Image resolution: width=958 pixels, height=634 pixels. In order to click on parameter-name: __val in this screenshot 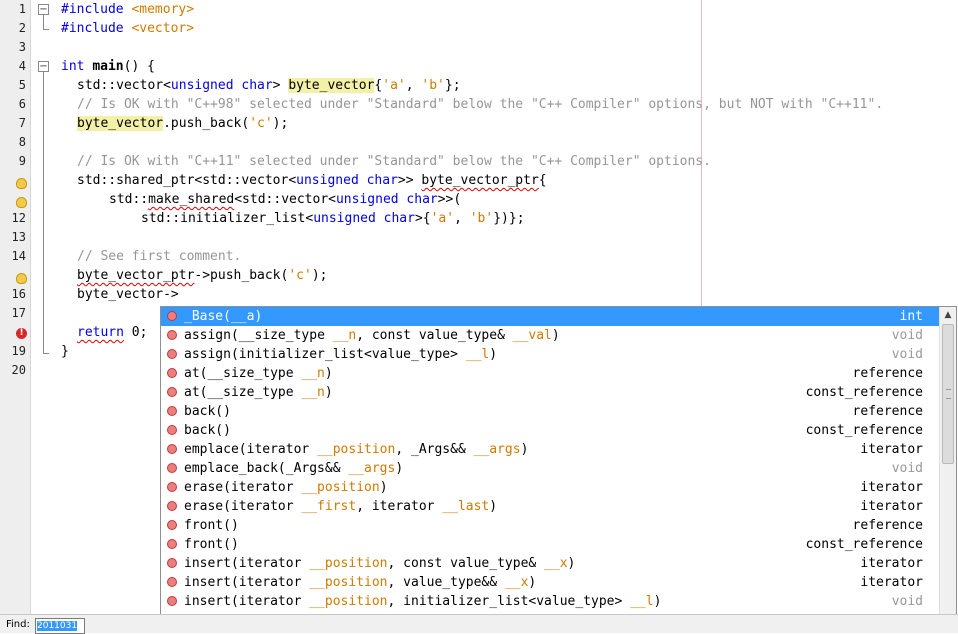, I will do `click(532, 335)`.